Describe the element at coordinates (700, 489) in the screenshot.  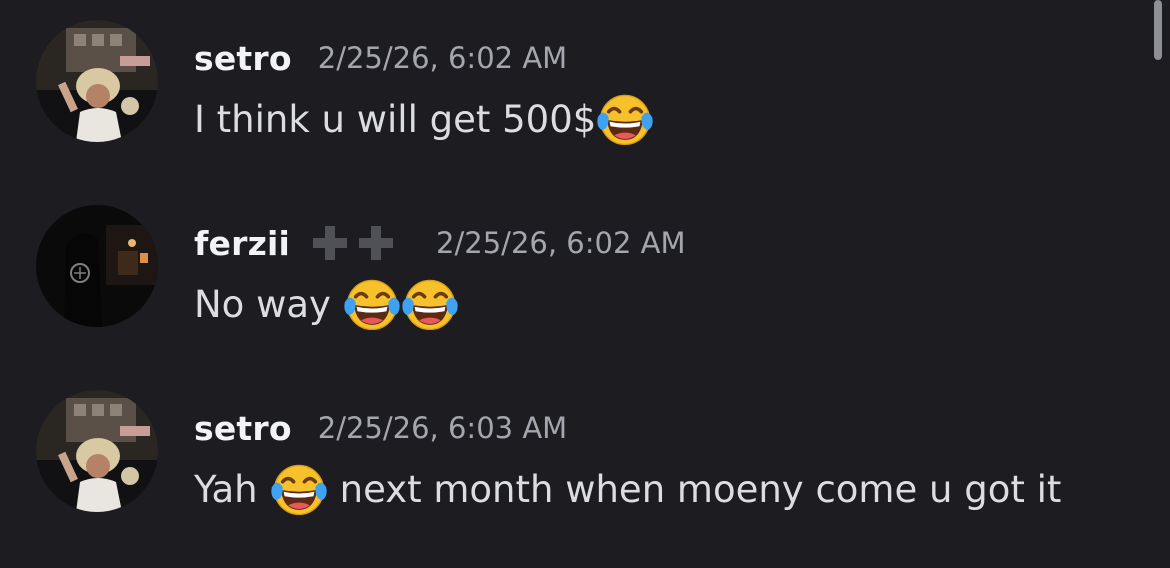
I see `message-text: next month when moeny come u got it` at that location.